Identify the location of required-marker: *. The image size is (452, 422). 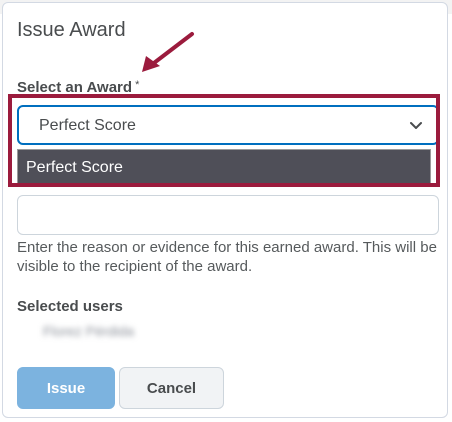
(137, 85).